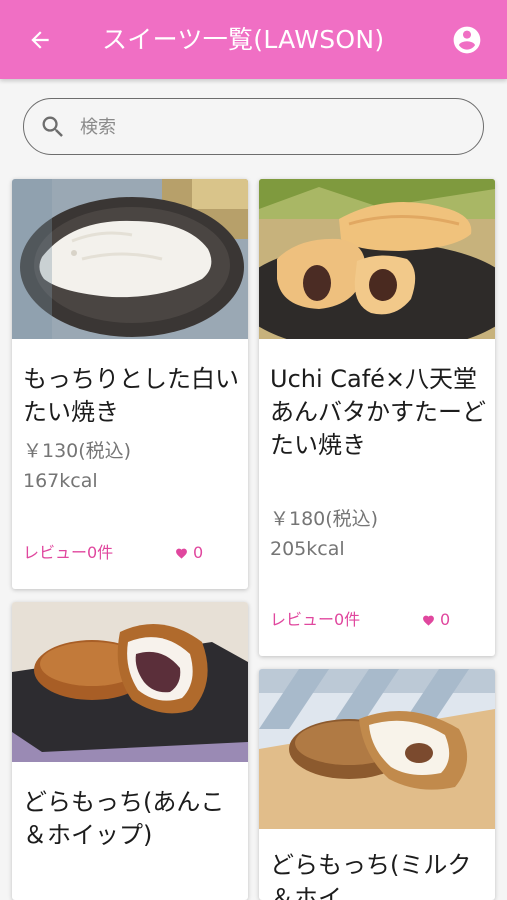 The height and width of the screenshot is (900, 507). What do you see at coordinates (131, 395) in the screenshot?
I see `product-name: もっちりとした白いたい焼き` at bounding box center [131, 395].